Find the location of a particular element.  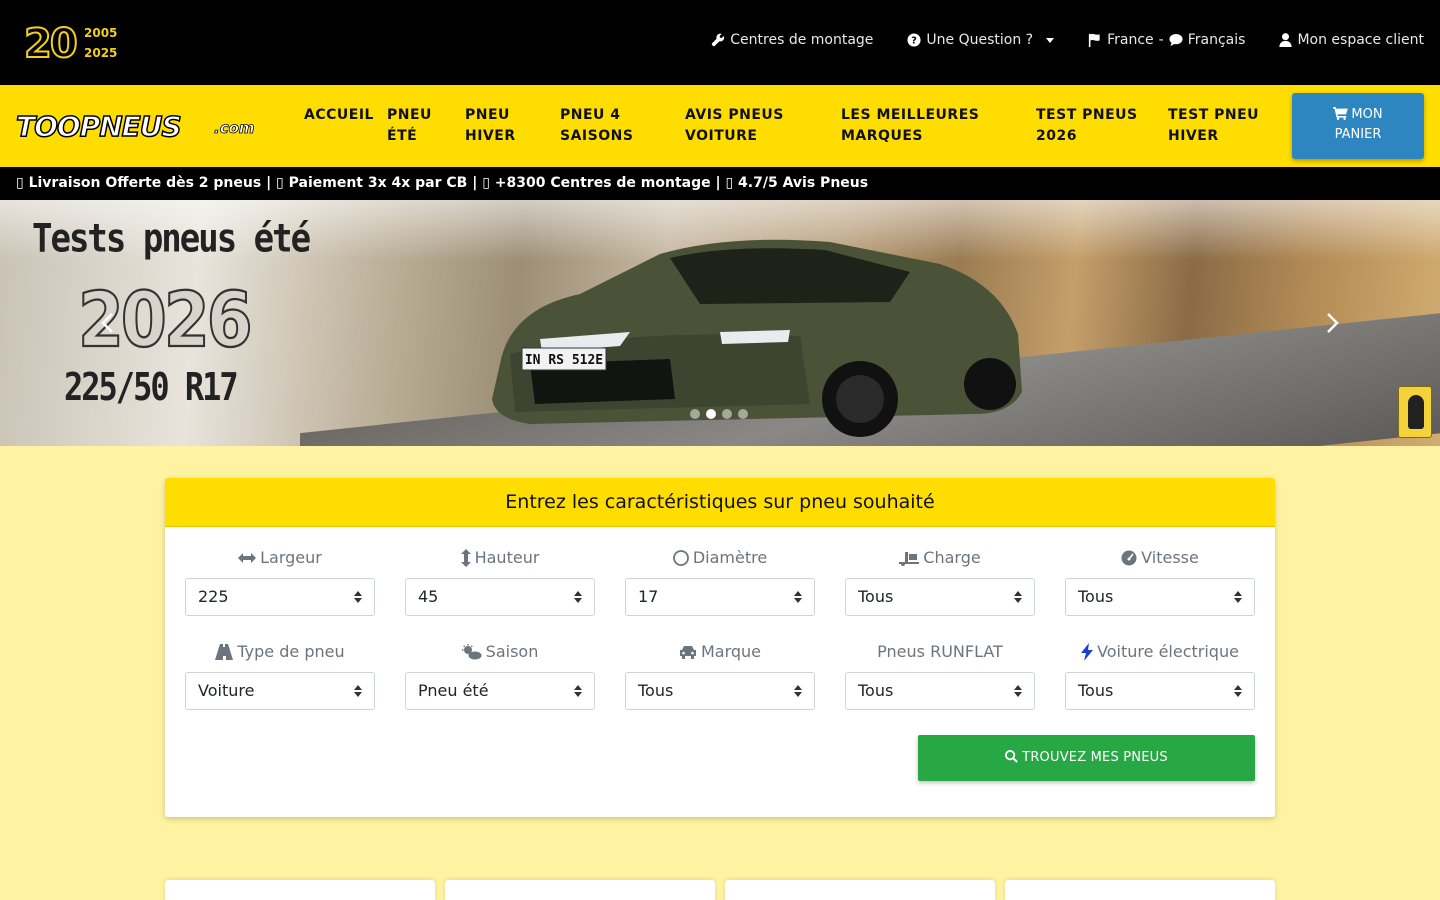

road-icon is located at coordinates (224, 652).